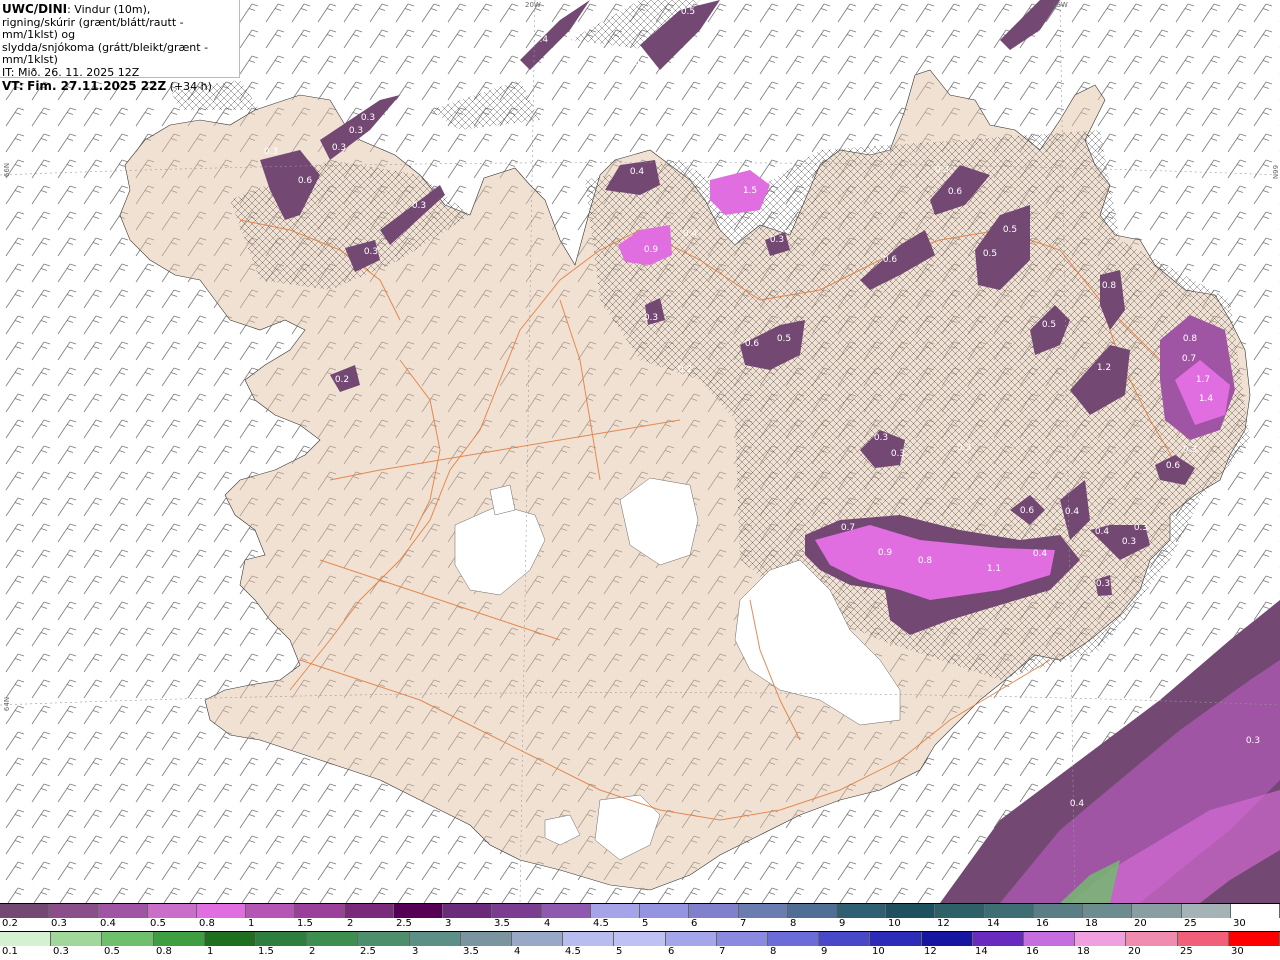 Image resolution: width=1280 pixels, height=960 pixels. I want to click on rain-legend-label: 0.5, so click(112, 951).